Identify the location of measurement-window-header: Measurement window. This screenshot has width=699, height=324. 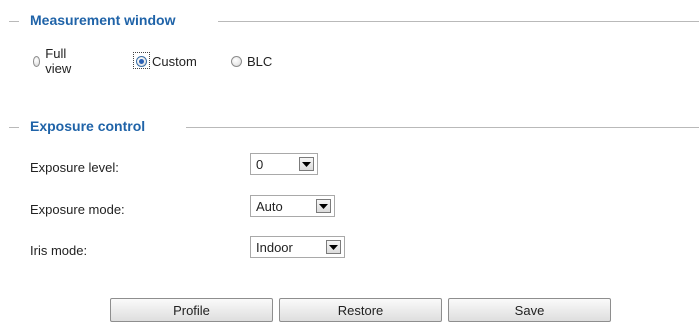
(349, 21).